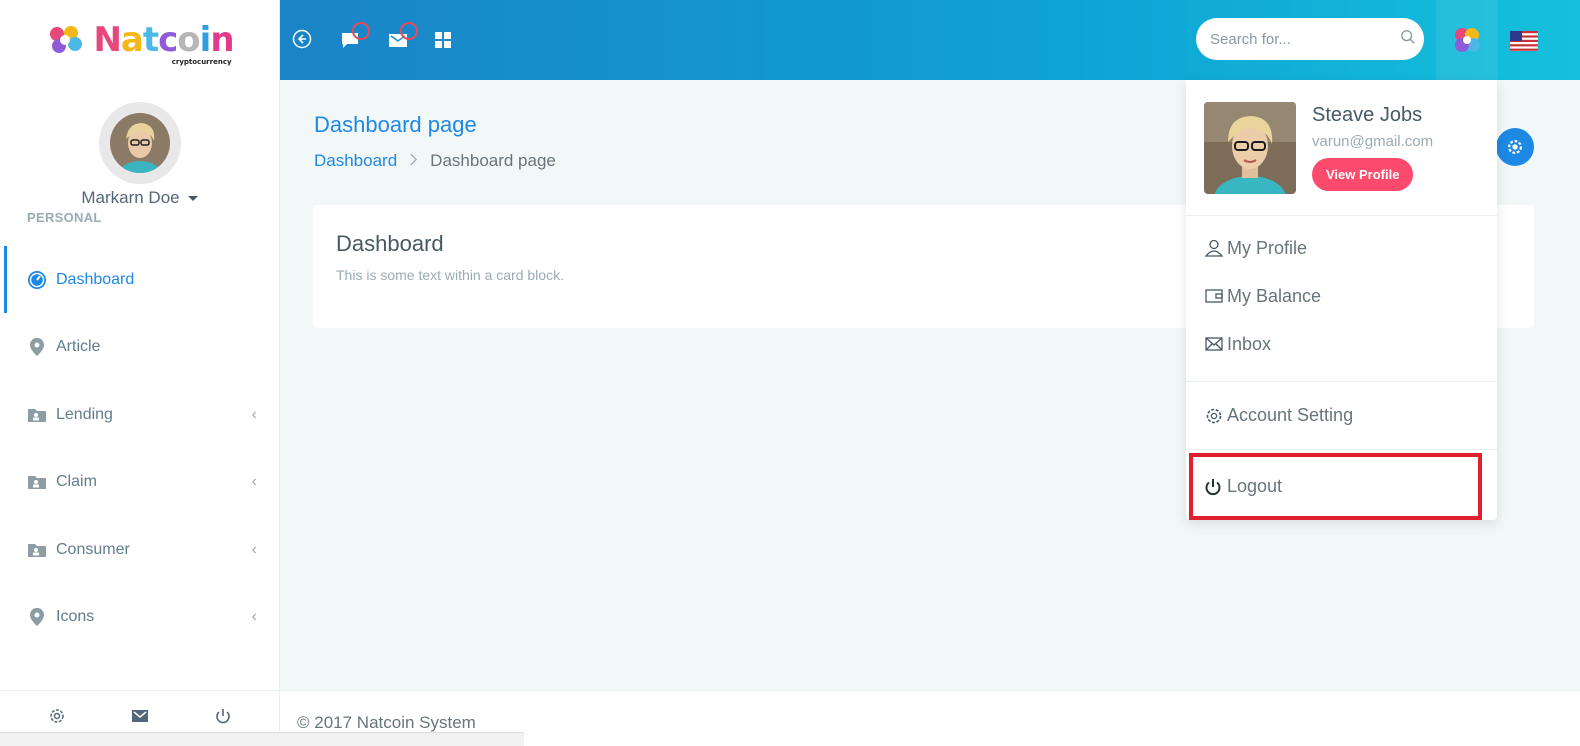 The image size is (1580, 746). Describe the element at coordinates (139, 550) in the screenshot. I see `sidebar-item-consumer: Consumer ‹` at that location.